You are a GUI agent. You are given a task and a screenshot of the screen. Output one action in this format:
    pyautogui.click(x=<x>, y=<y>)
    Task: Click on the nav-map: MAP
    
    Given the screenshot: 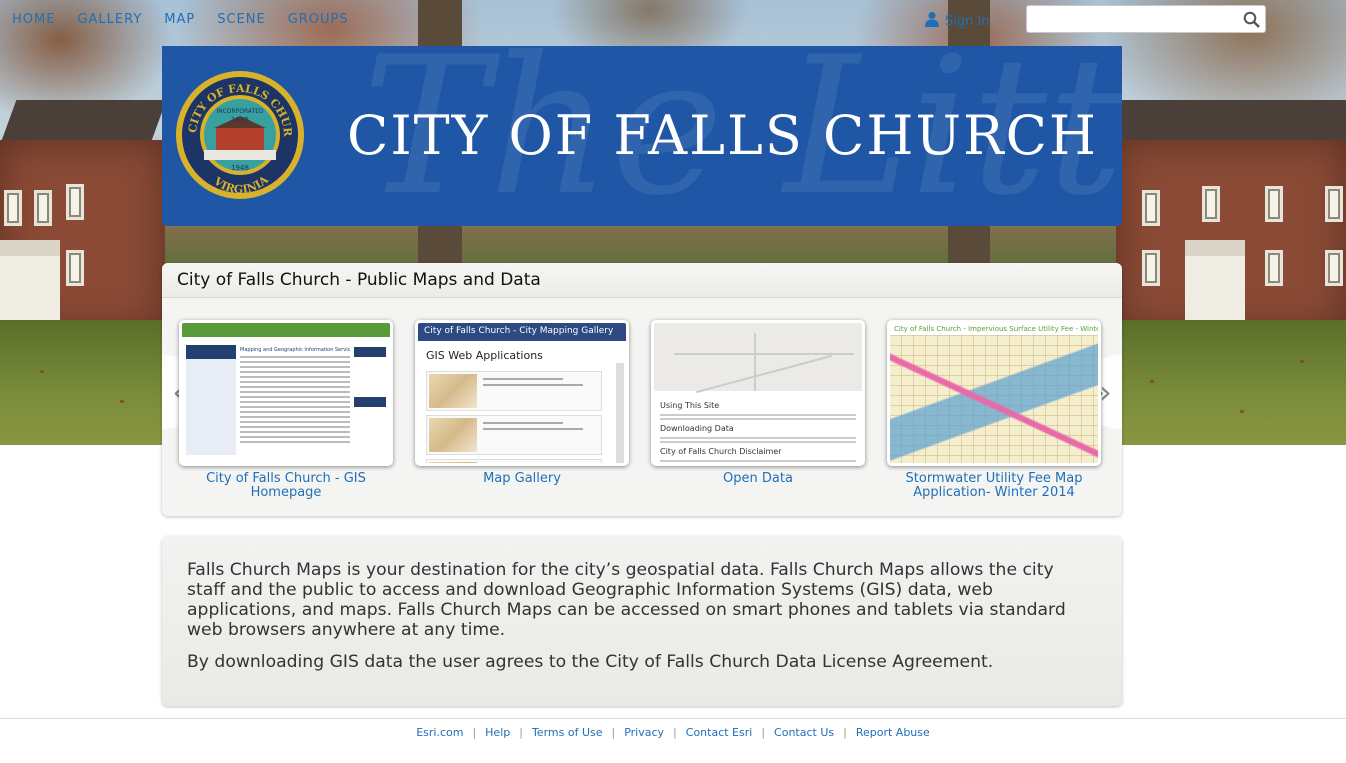 What is the action you would take?
    pyautogui.click(x=179, y=19)
    